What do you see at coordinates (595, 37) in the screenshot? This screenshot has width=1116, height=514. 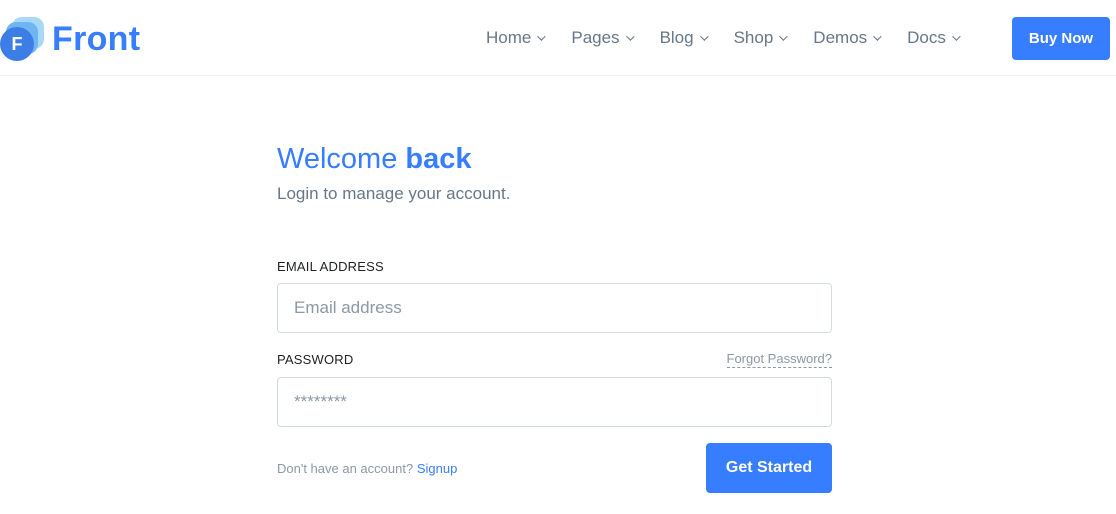 I see `nav-item-label: Pages` at bounding box center [595, 37].